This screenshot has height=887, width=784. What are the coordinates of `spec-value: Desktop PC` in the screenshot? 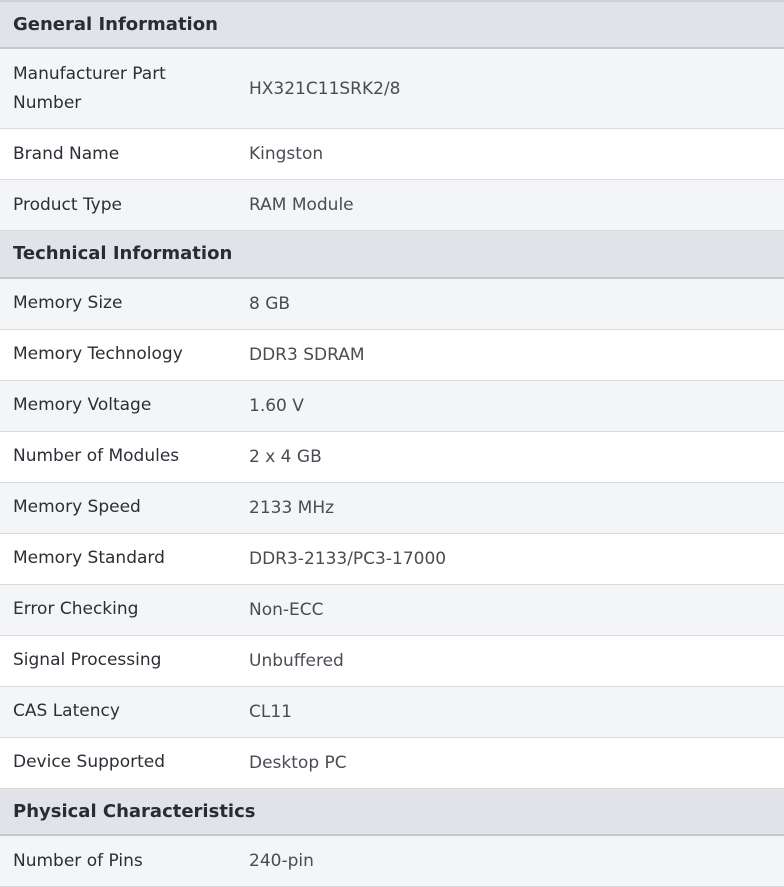 It's located at (510, 763).